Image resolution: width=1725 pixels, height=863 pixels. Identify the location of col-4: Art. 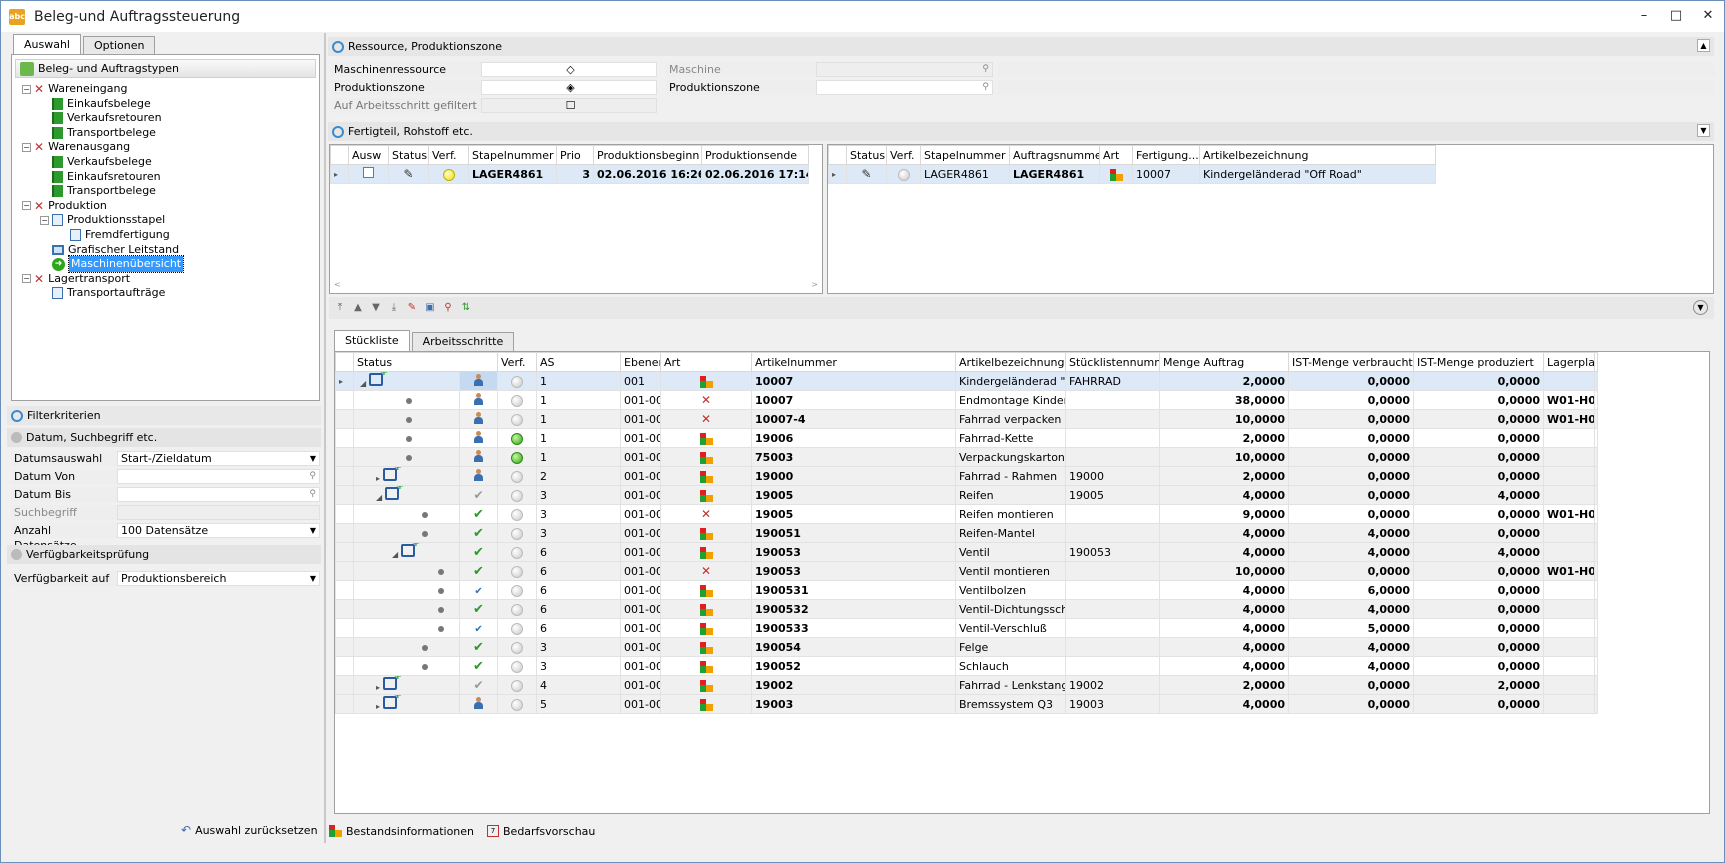
(706, 362).